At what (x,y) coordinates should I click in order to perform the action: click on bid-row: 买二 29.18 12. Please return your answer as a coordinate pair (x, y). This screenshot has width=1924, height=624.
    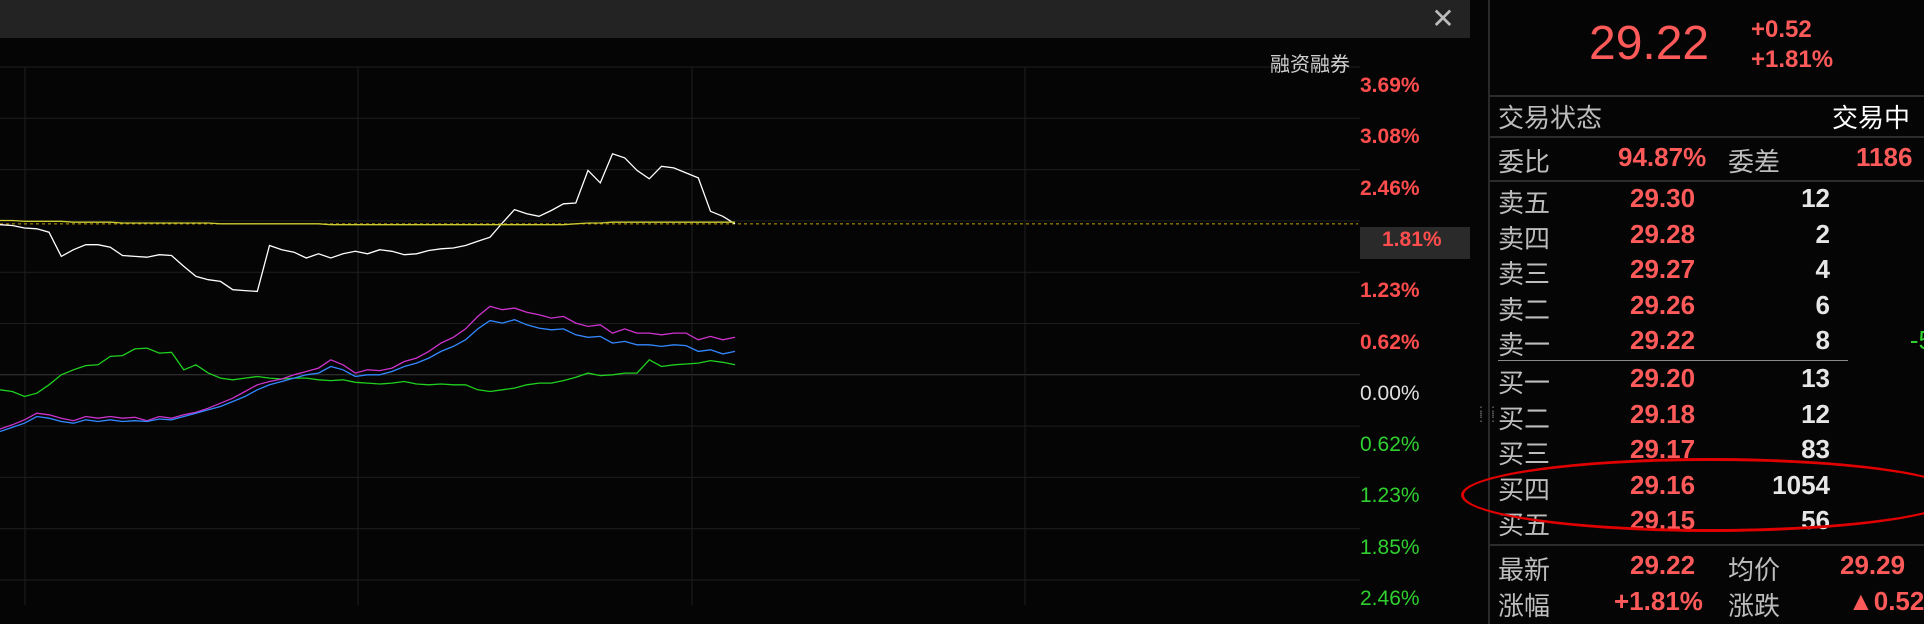
    Looking at the image, I should click on (1711, 416).